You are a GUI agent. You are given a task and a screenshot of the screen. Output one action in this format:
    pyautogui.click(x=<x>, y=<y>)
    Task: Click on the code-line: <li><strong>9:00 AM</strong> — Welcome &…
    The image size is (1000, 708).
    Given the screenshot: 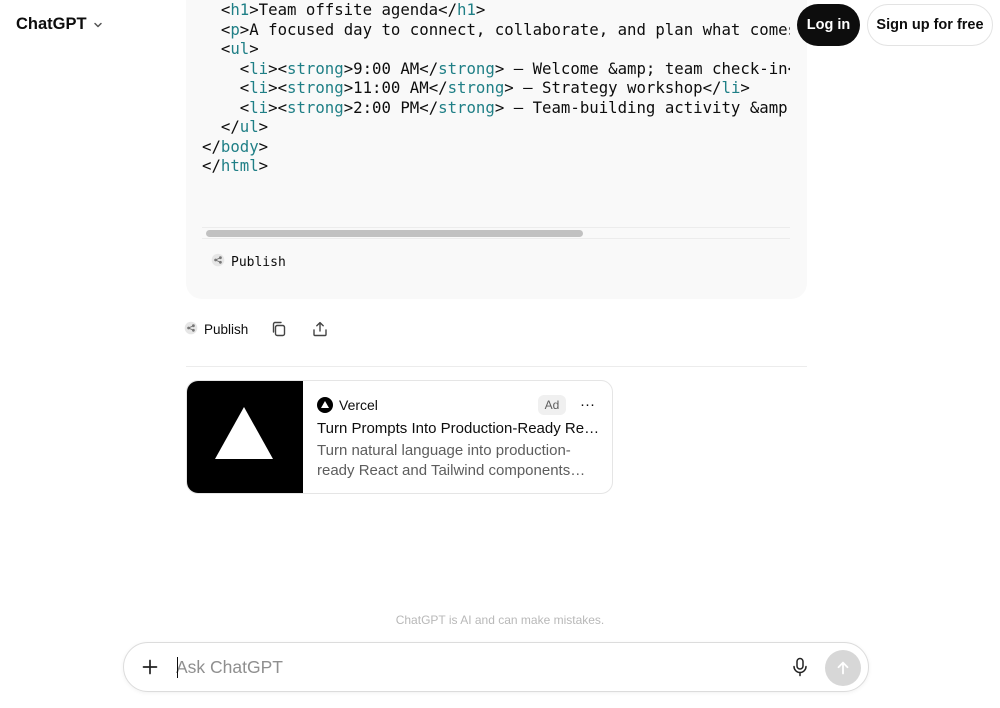 What is the action you would take?
    pyautogui.click(x=496, y=68)
    